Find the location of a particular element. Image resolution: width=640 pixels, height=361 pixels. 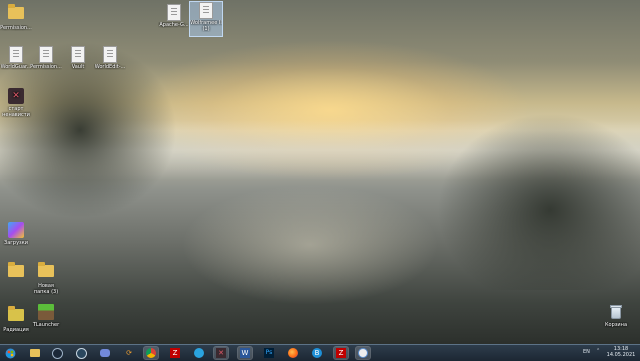

taskbar-photoshop-icon: Ps is located at coordinates (269, 353).